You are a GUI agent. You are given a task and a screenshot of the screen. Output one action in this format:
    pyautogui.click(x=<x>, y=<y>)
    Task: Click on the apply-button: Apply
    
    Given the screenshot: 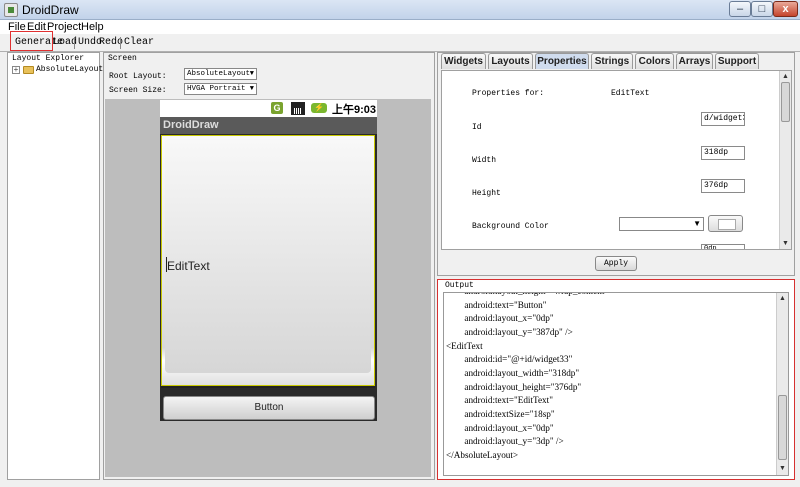 What is the action you would take?
    pyautogui.click(x=616, y=263)
    